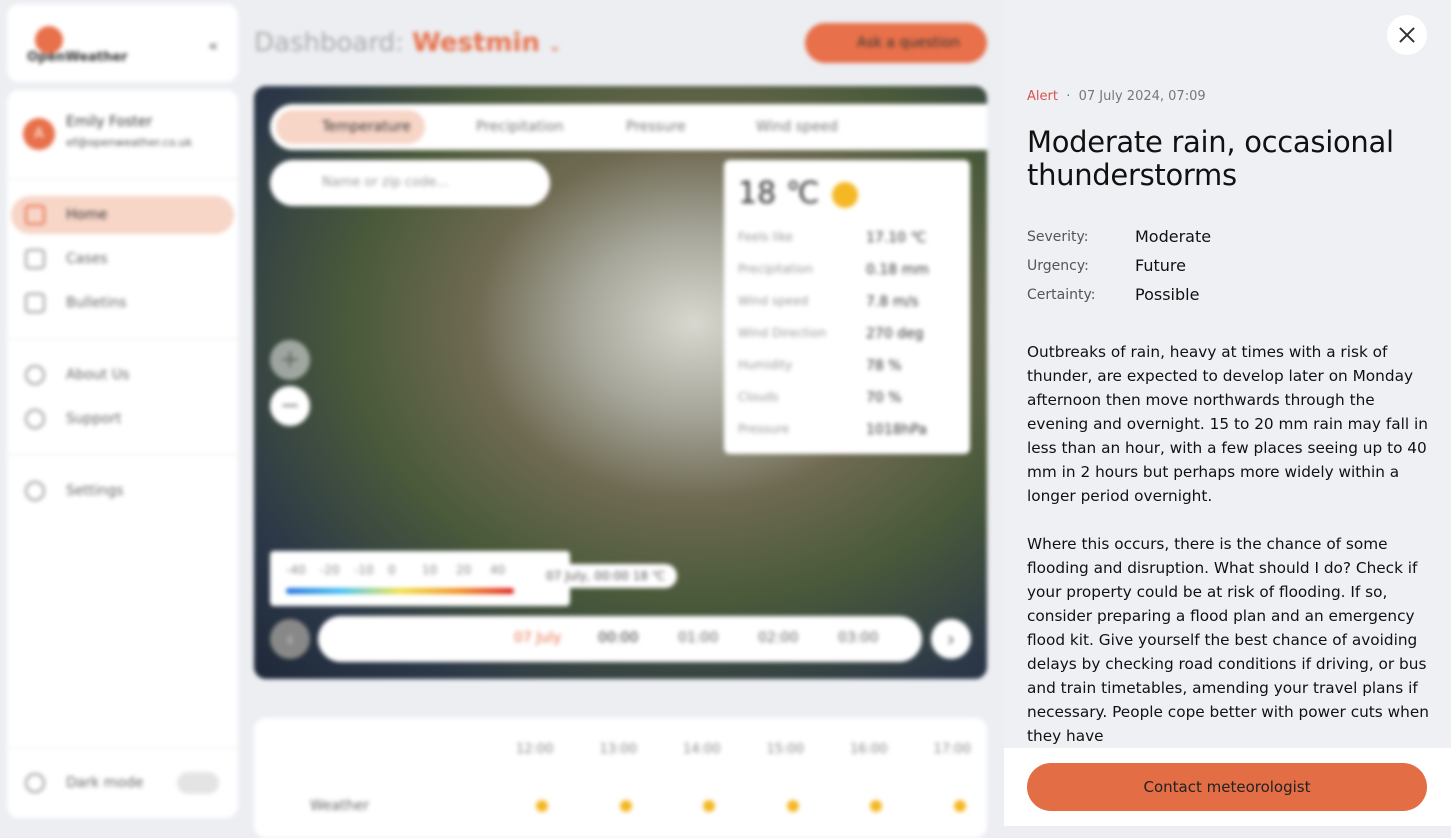 The image size is (1451, 838). What do you see at coordinates (869, 749) in the screenshot?
I see `hour-header: 16:00` at bounding box center [869, 749].